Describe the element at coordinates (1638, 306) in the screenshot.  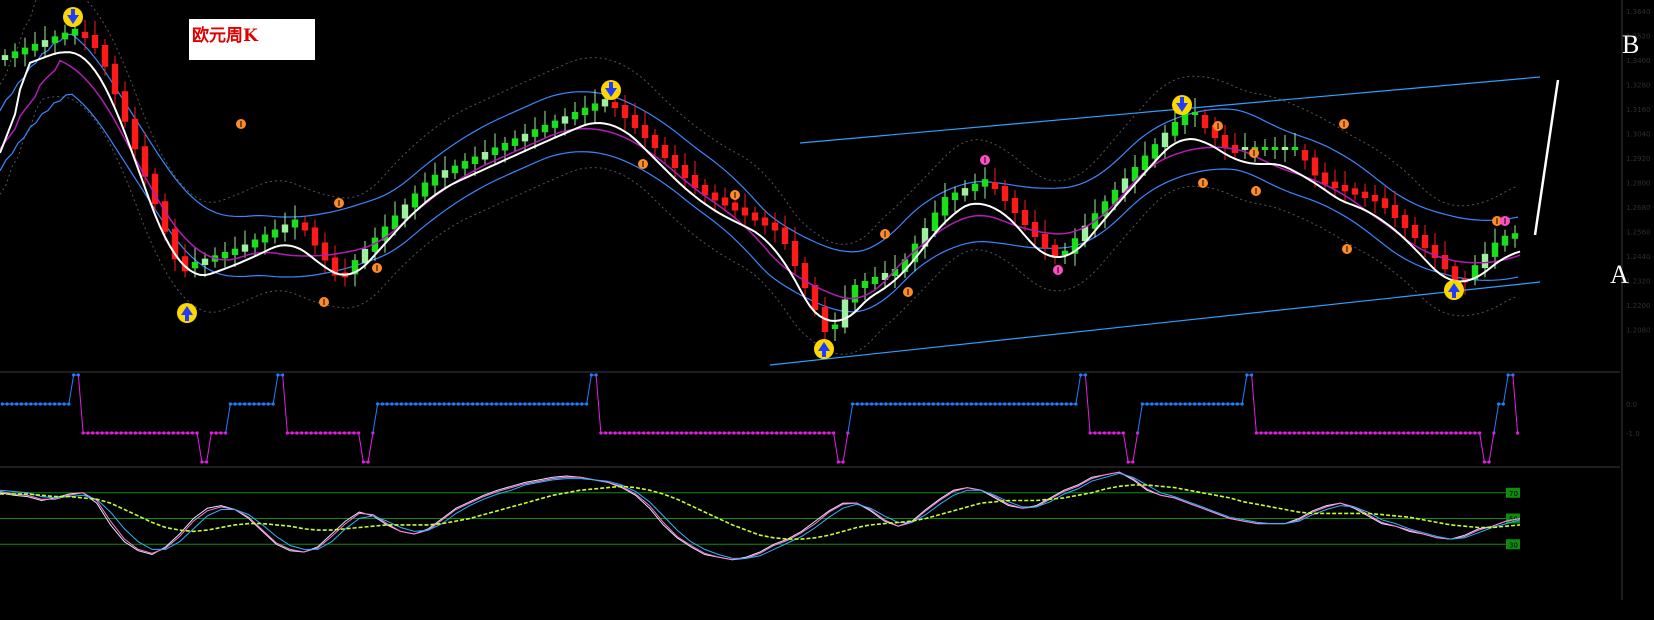
I see `price-tick-label: 1.2200` at that location.